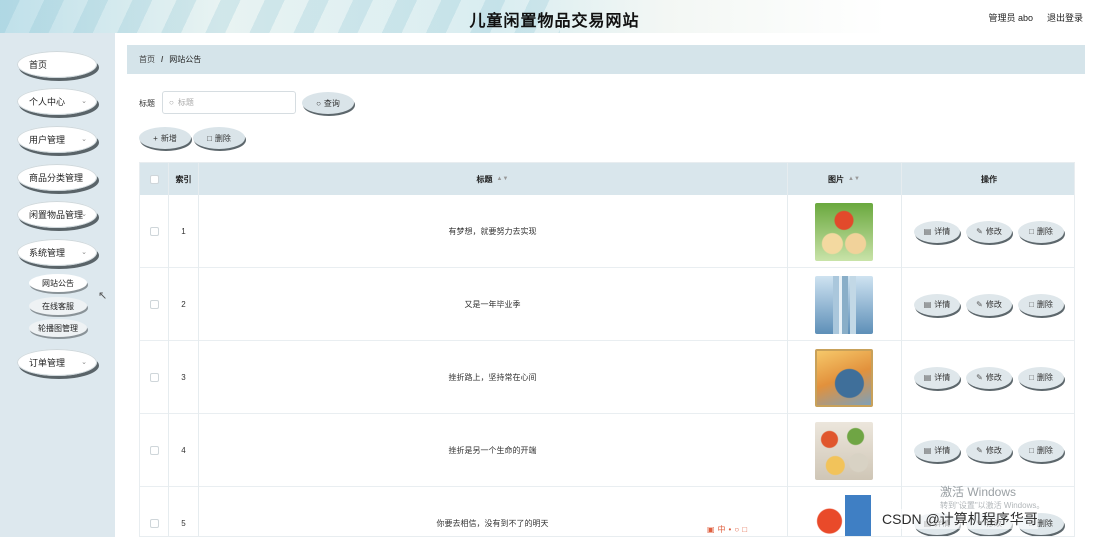  Describe the element at coordinates (854, 179) in the screenshot. I see `sort-icon: ▲▼` at that location.